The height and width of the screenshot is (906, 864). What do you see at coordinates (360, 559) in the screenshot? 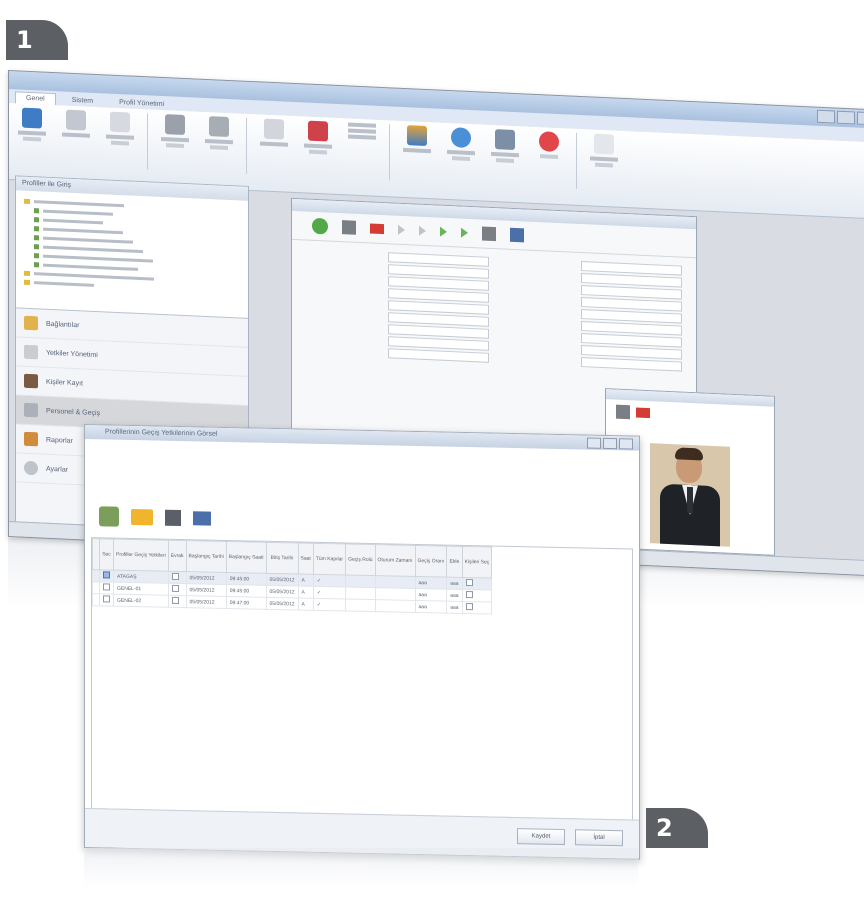
I see `column-header: Geçiş Rolü` at bounding box center [360, 559].